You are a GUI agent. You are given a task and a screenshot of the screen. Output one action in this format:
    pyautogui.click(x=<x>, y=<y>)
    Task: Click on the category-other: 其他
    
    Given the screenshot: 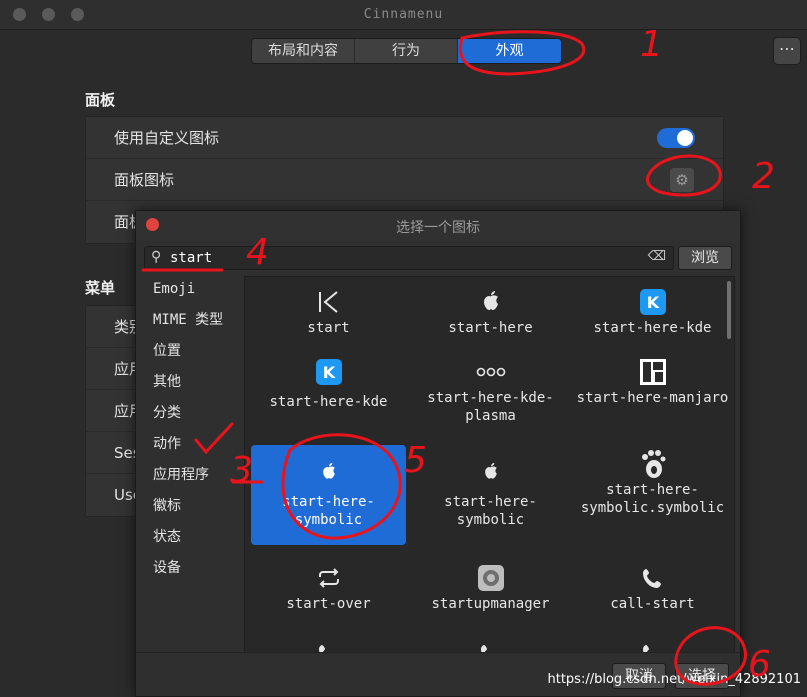 What is the action you would take?
    pyautogui.click(x=194, y=384)
    